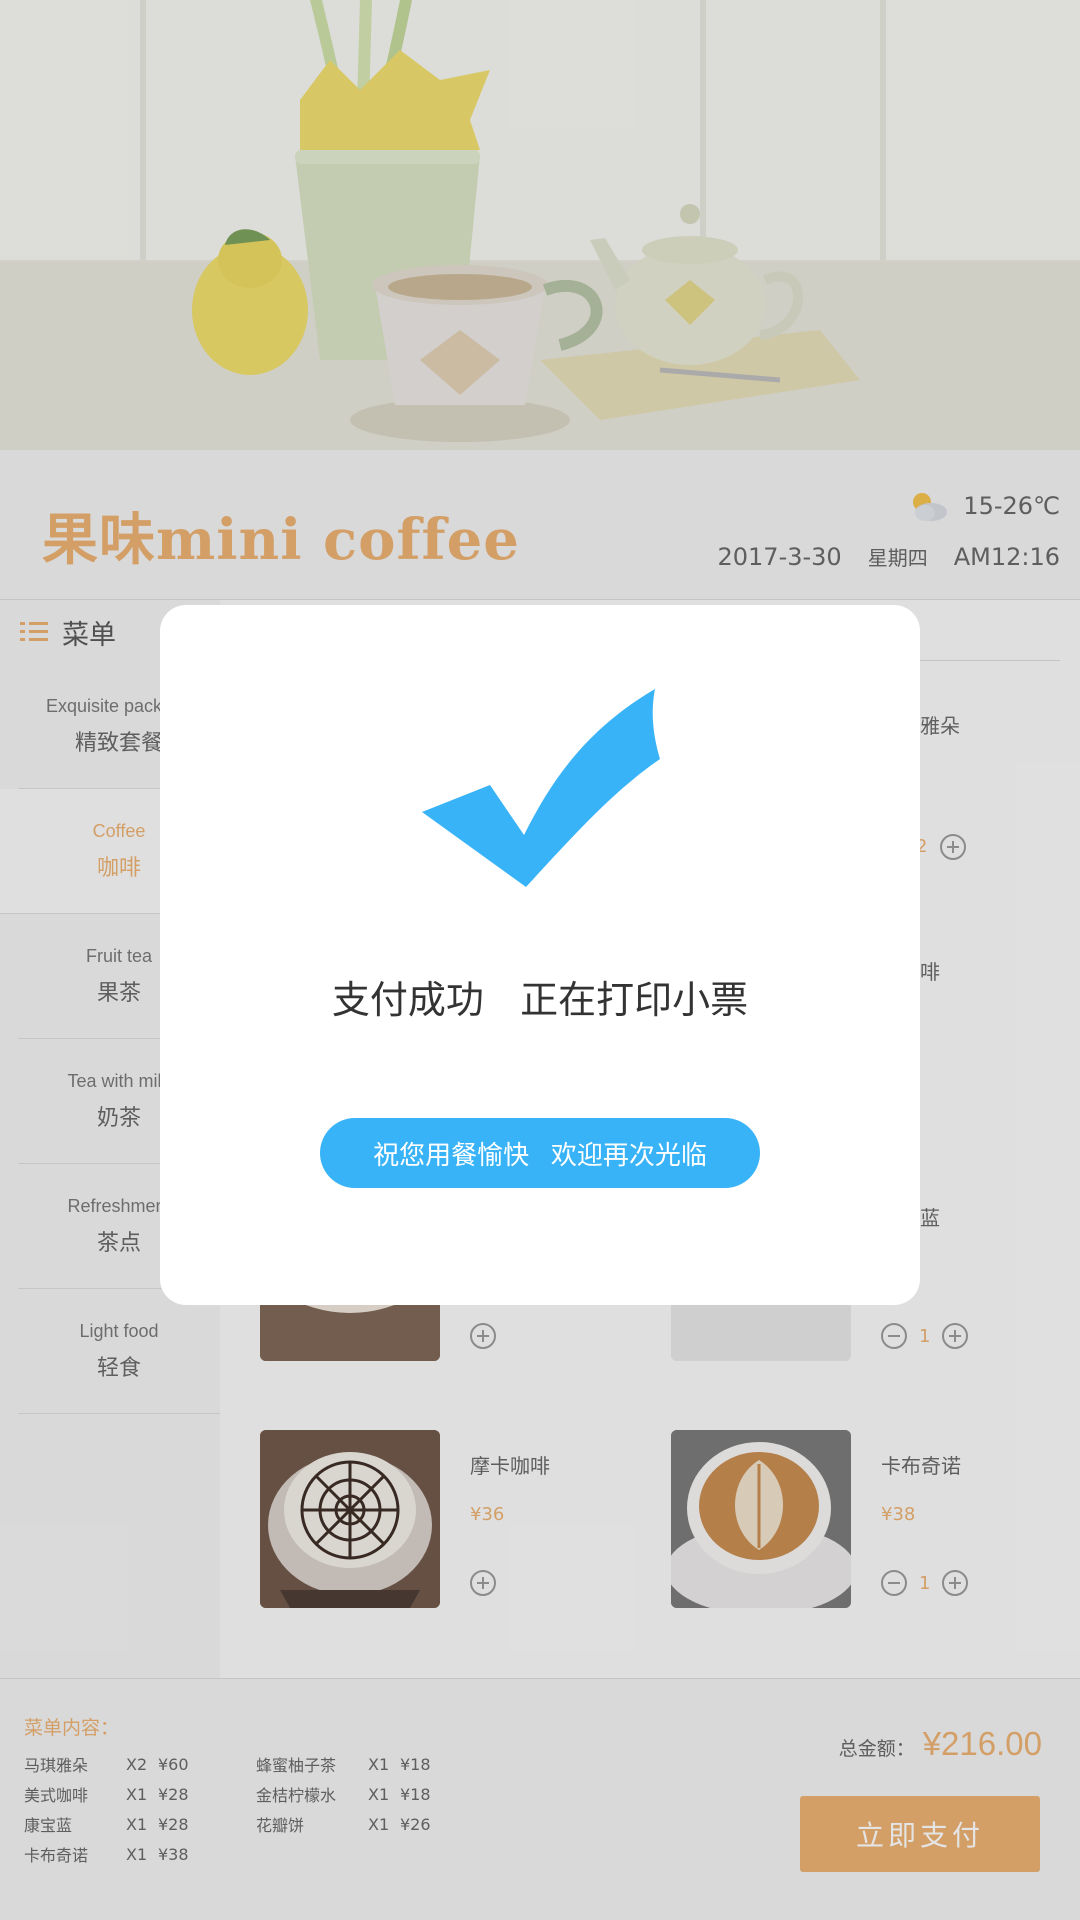 The height and width of the screenshot is (1920, 1080). I want to click on welcome-button: 祝您用餐愉快 欢迎再次光临, so click(540, 1153).